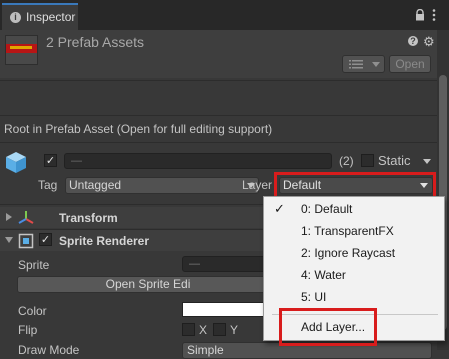 The image size is (449, 359). What do you see at coordinates (354, 209) in the screenshot?
I see `layer-menu-item-default: ✓ 0: Default` at bounding box center [354, 209].